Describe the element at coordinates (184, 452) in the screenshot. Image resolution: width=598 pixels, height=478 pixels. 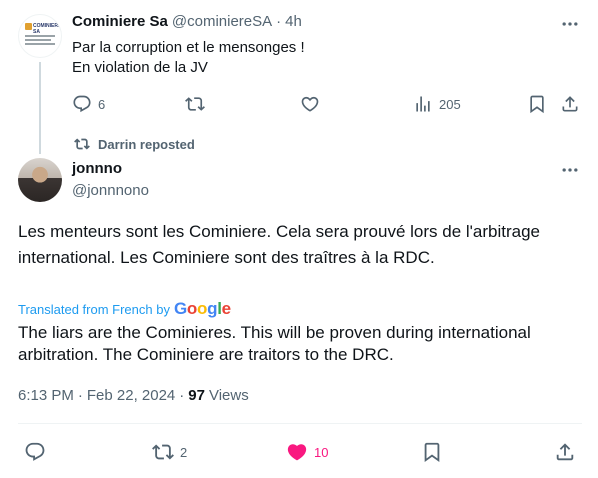
I see `retweet-count: 2` at that location.